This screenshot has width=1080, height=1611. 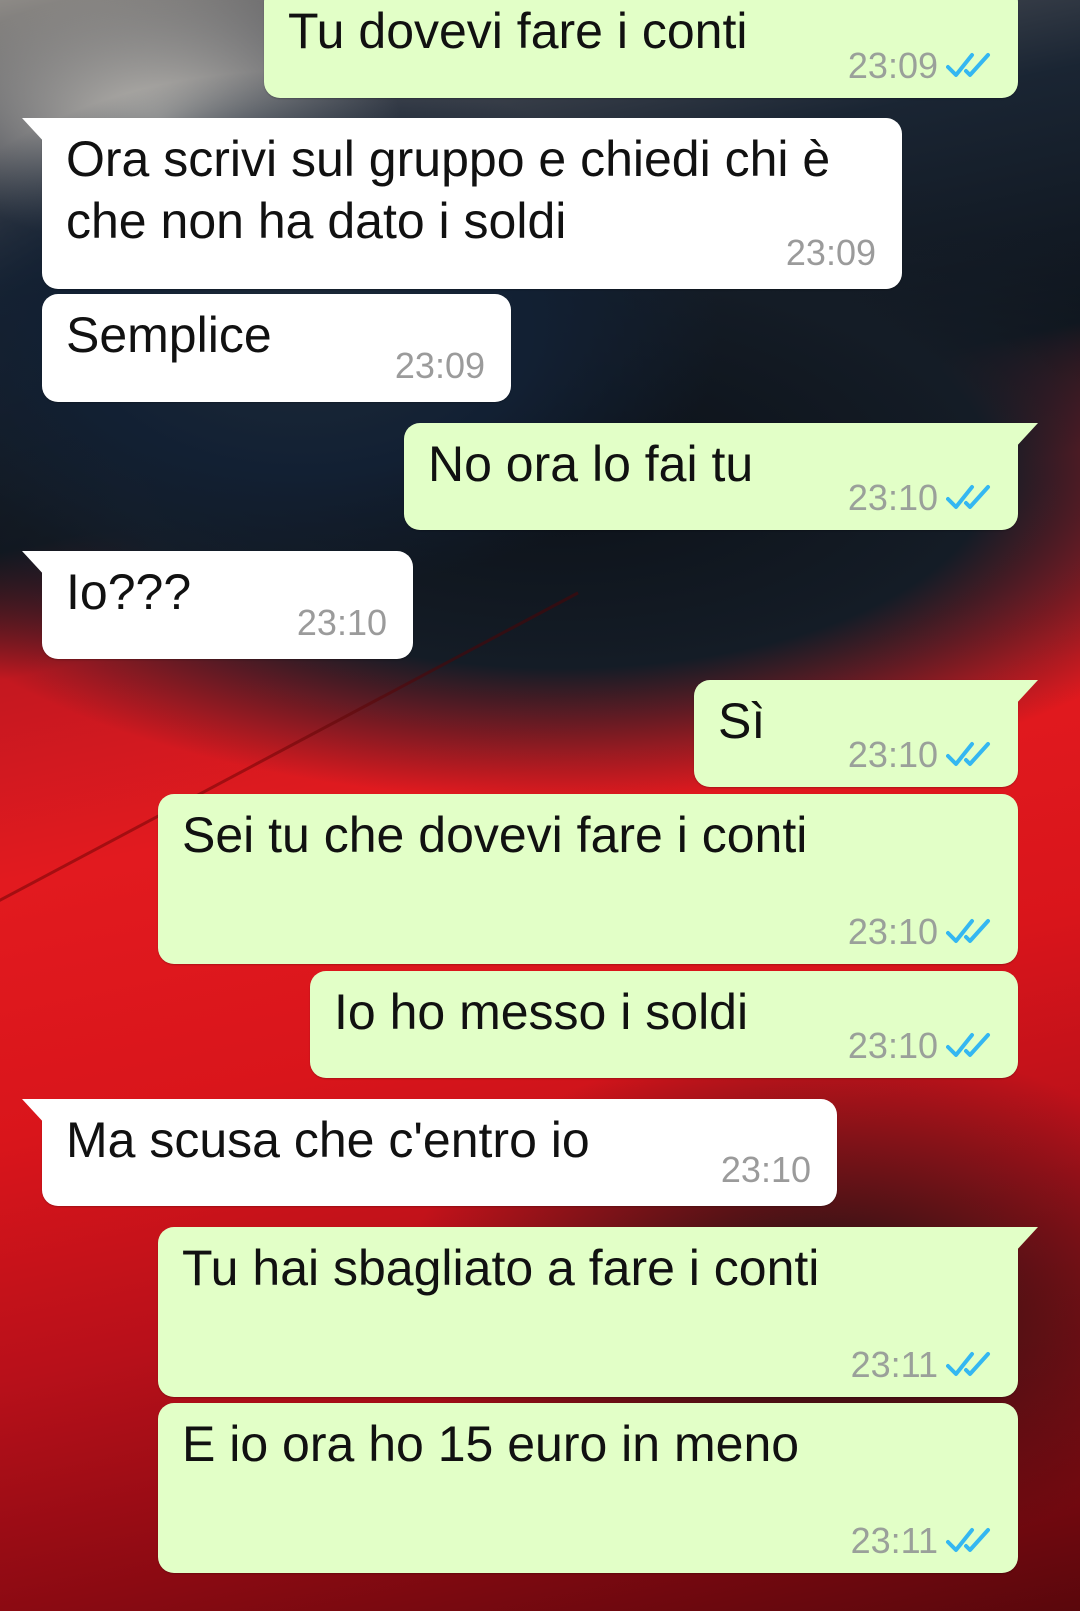 I want to click on message-bubble-incoming: Ma scusa che c'entro io 23:10, so click(x=429, y=1152).